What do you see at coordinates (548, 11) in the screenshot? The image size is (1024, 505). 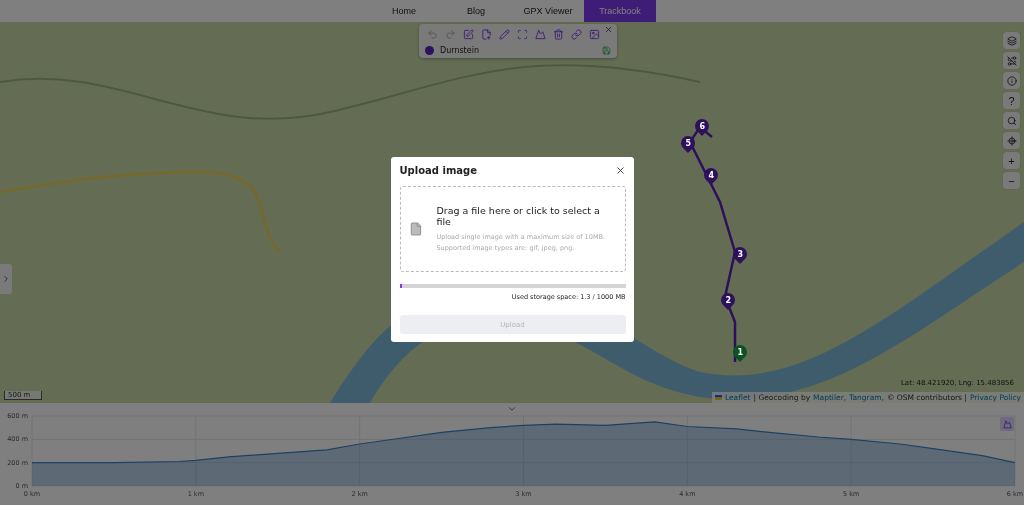 I see `nav-link: GPX Viewer` at bounding box center [548, 11].